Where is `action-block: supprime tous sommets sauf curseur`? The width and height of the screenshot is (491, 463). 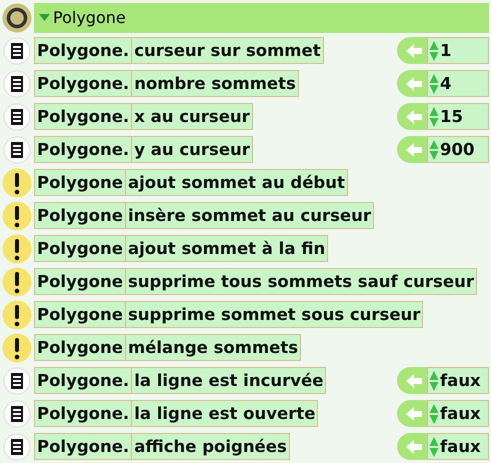 action-block: supprime tous sommets sauf curseur is located at coordinates (300, 281).